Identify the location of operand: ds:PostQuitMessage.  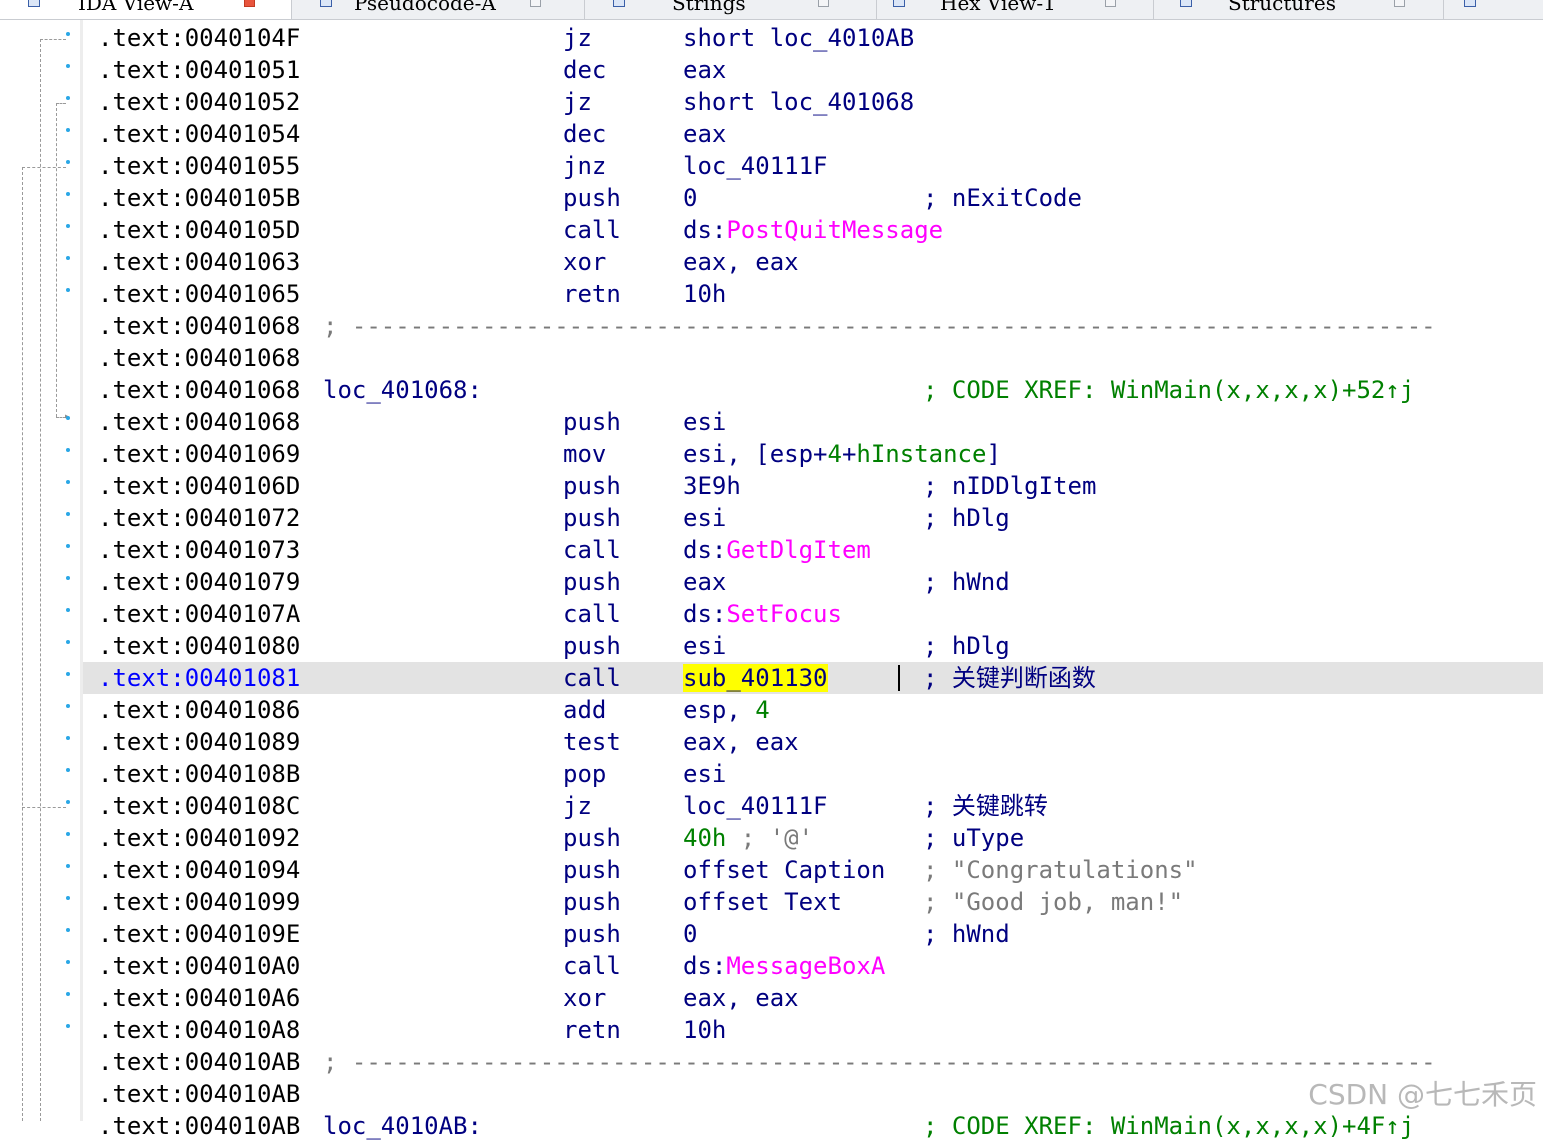
(813, 230).